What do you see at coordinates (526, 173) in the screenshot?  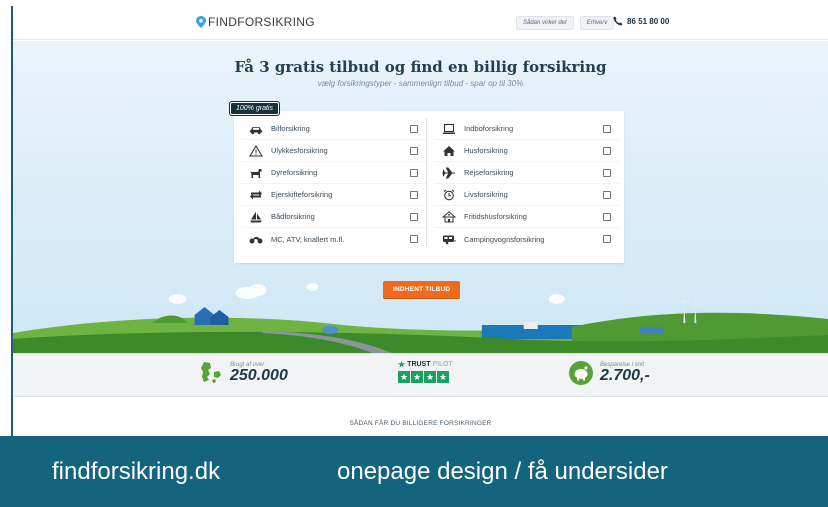 I see `insurance-option: Rejseforsikring` at bounding box center [526, 173].